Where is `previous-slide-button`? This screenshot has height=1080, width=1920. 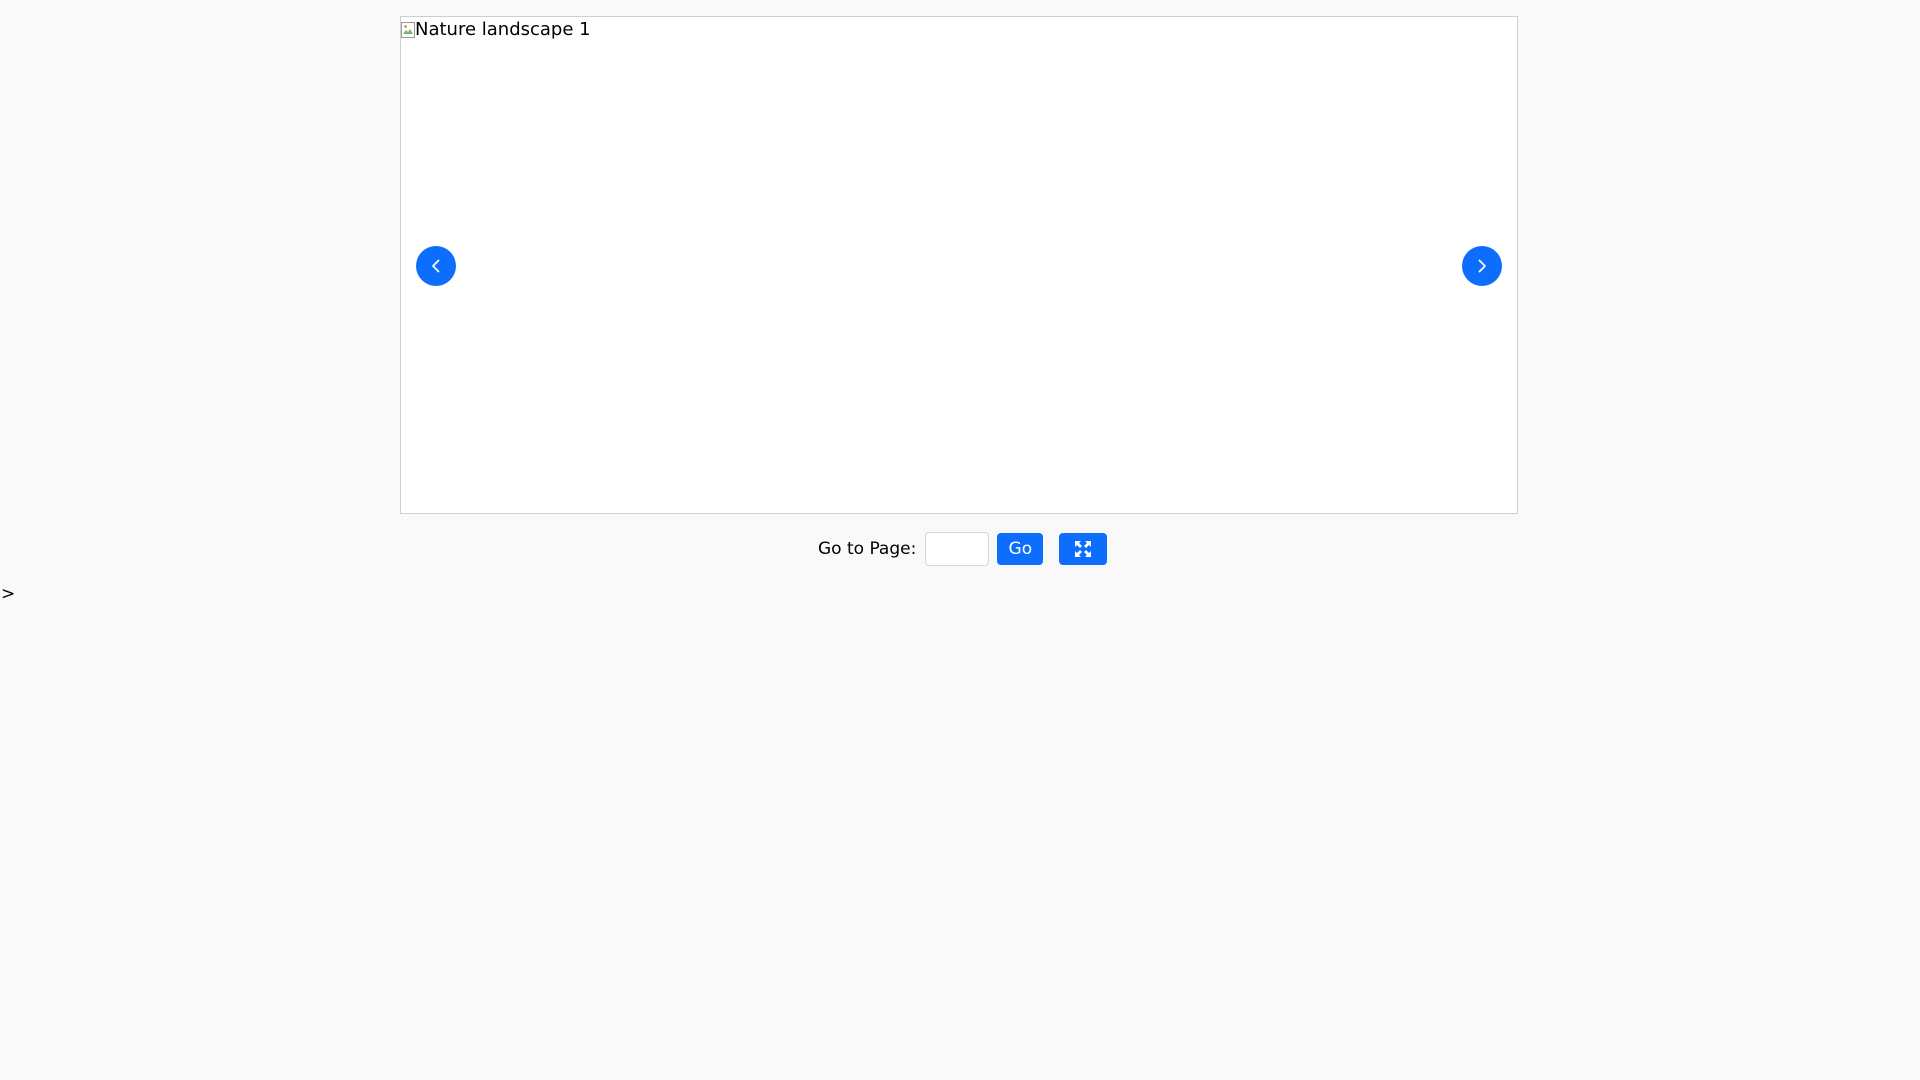
previous-slide-button is located at coordinates (436, 266).